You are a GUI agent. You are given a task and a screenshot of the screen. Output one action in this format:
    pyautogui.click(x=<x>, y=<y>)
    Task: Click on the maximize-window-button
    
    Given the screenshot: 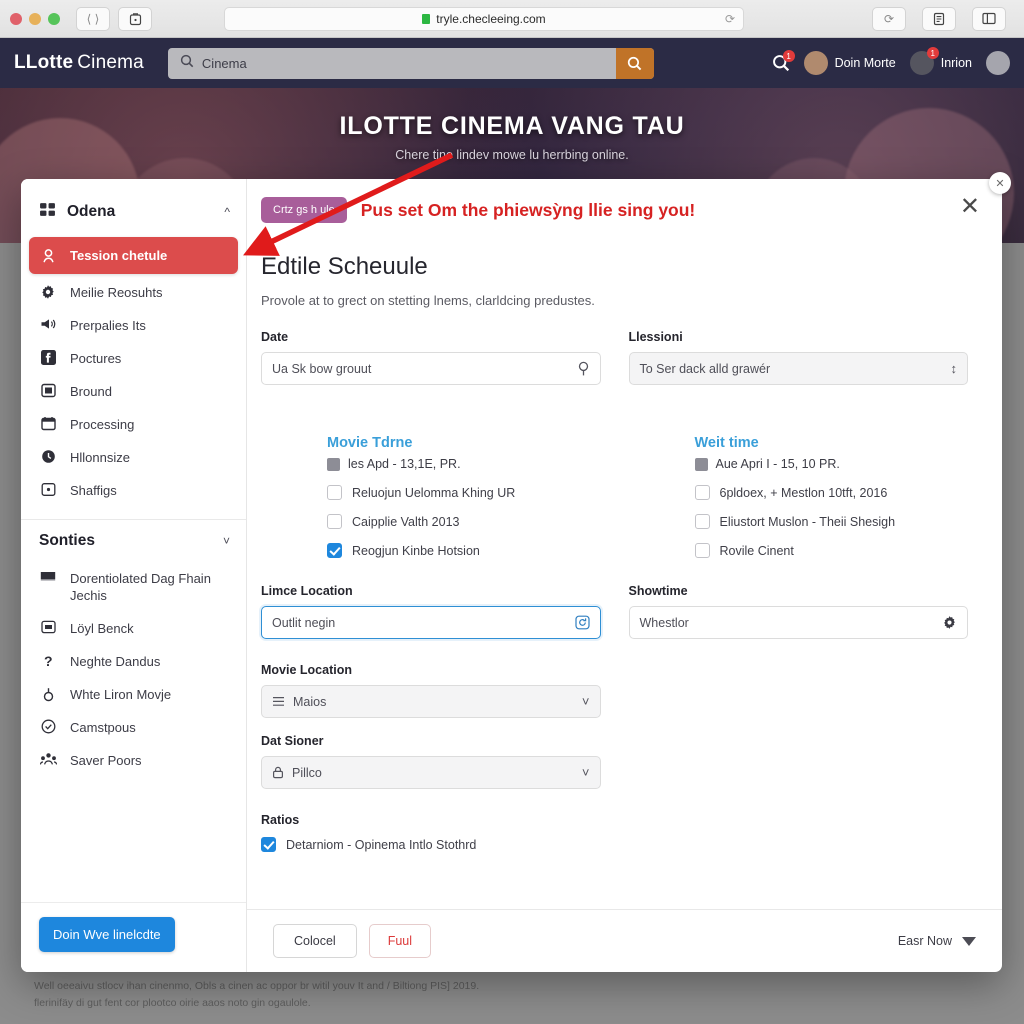 What is the action you would take?
    pyautogui.click(x=54, y=18)
    